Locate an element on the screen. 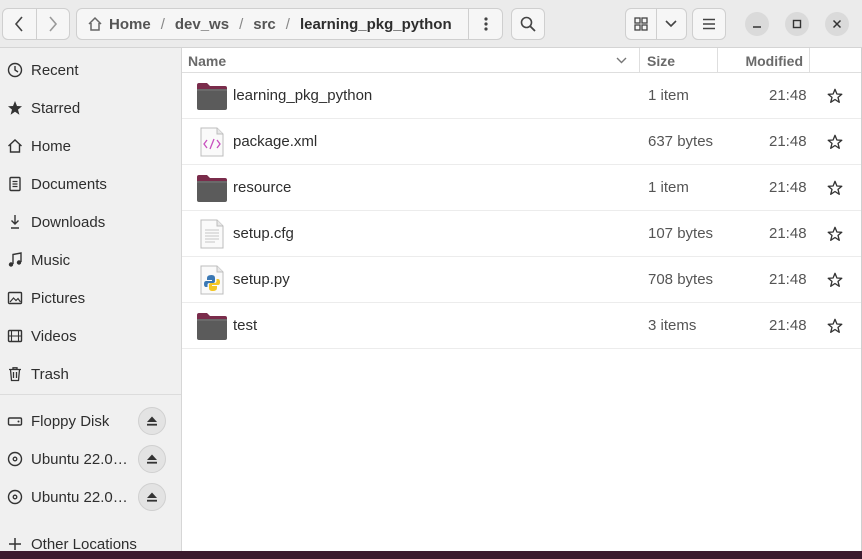  back-button is located at coordinates (19, 24).